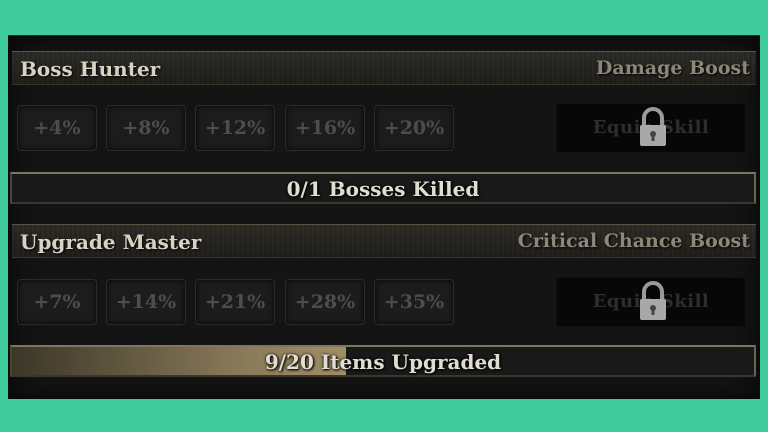 This screenshot has width=768, height=432. Describe the element at coordinates (384, 68) in the screenshot. I see `skill-header: Boss Hunter Damage Boost` at that location.